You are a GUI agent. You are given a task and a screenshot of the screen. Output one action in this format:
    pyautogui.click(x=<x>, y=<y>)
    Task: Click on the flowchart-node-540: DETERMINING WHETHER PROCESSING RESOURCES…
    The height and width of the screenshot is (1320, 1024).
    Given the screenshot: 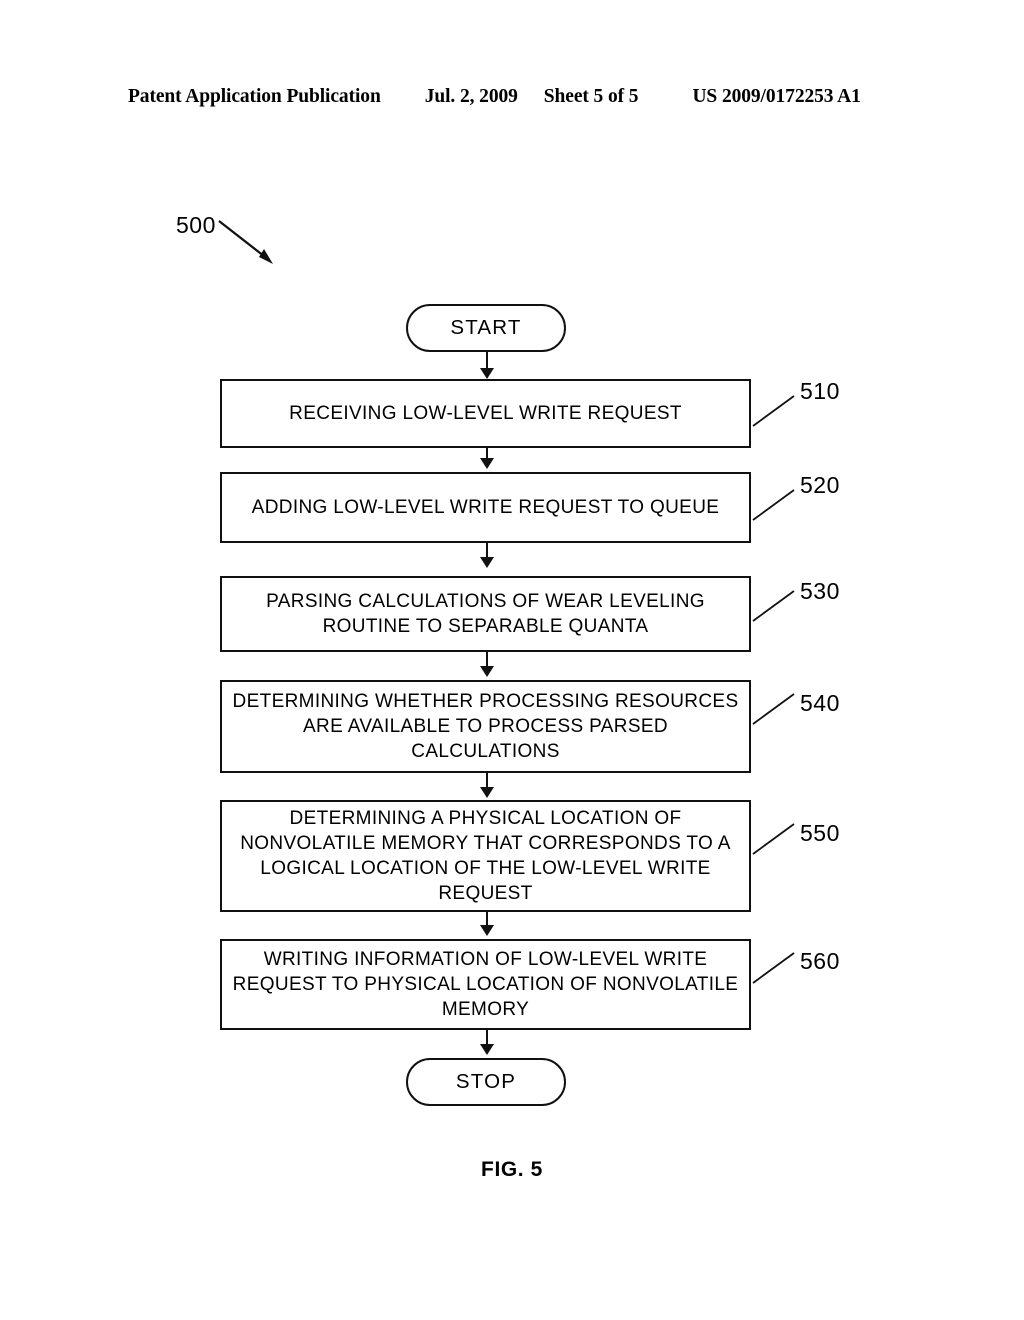 What is the action you would take?
    pyautogui.click(x=485, y=726)
    